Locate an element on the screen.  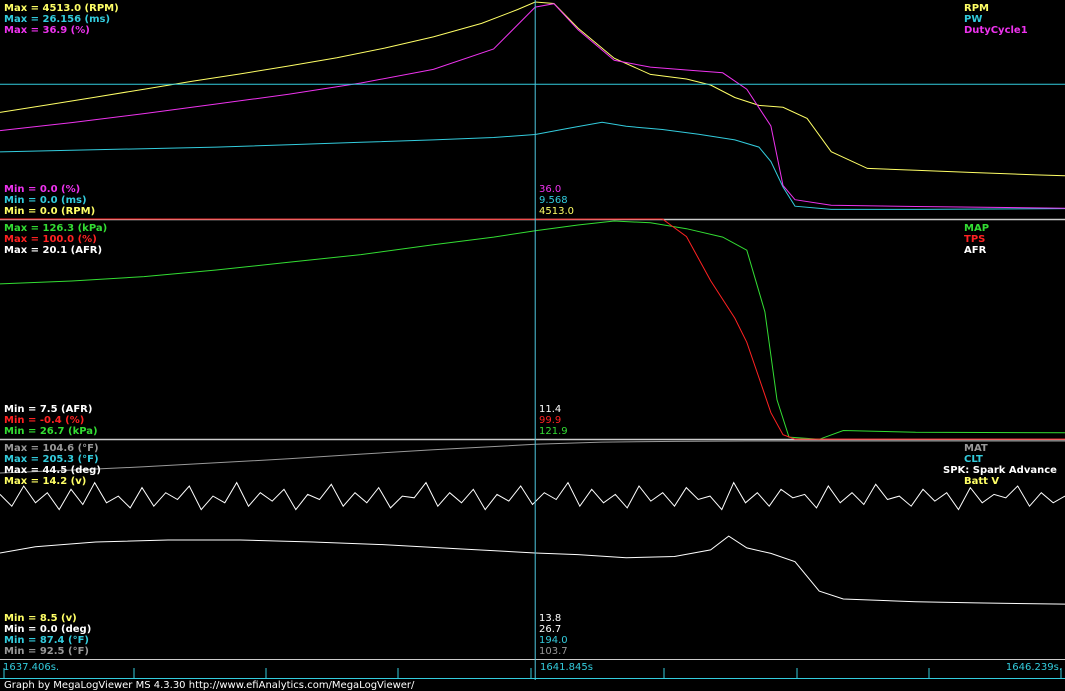
legend-battv: Batt V is located at coordinates (981, 481).